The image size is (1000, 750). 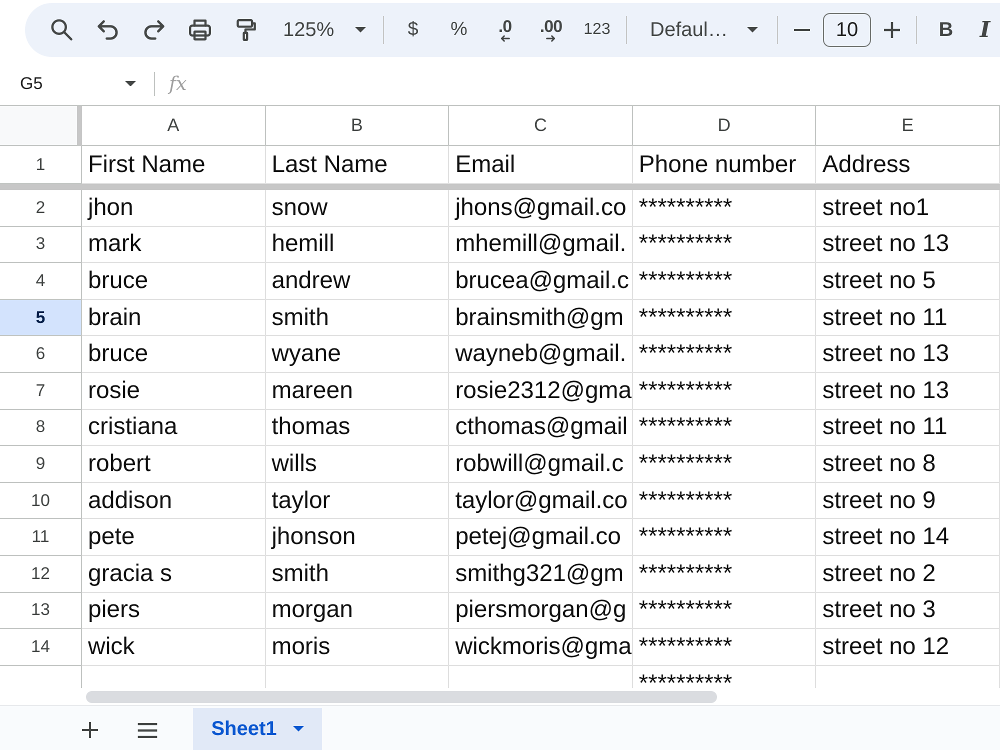 I want to click on row-header: 8, so click(x=41, y=428).